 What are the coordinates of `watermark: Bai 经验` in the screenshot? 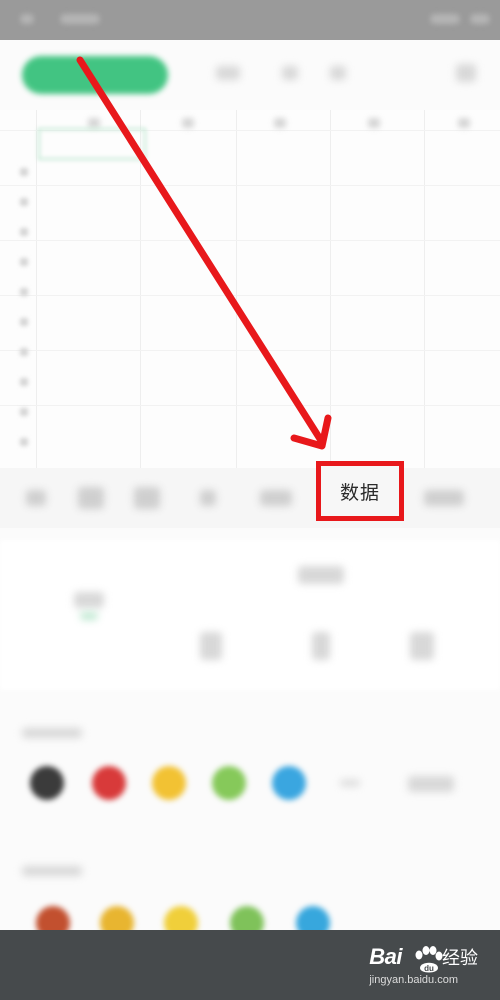 It's located at (423, 957).